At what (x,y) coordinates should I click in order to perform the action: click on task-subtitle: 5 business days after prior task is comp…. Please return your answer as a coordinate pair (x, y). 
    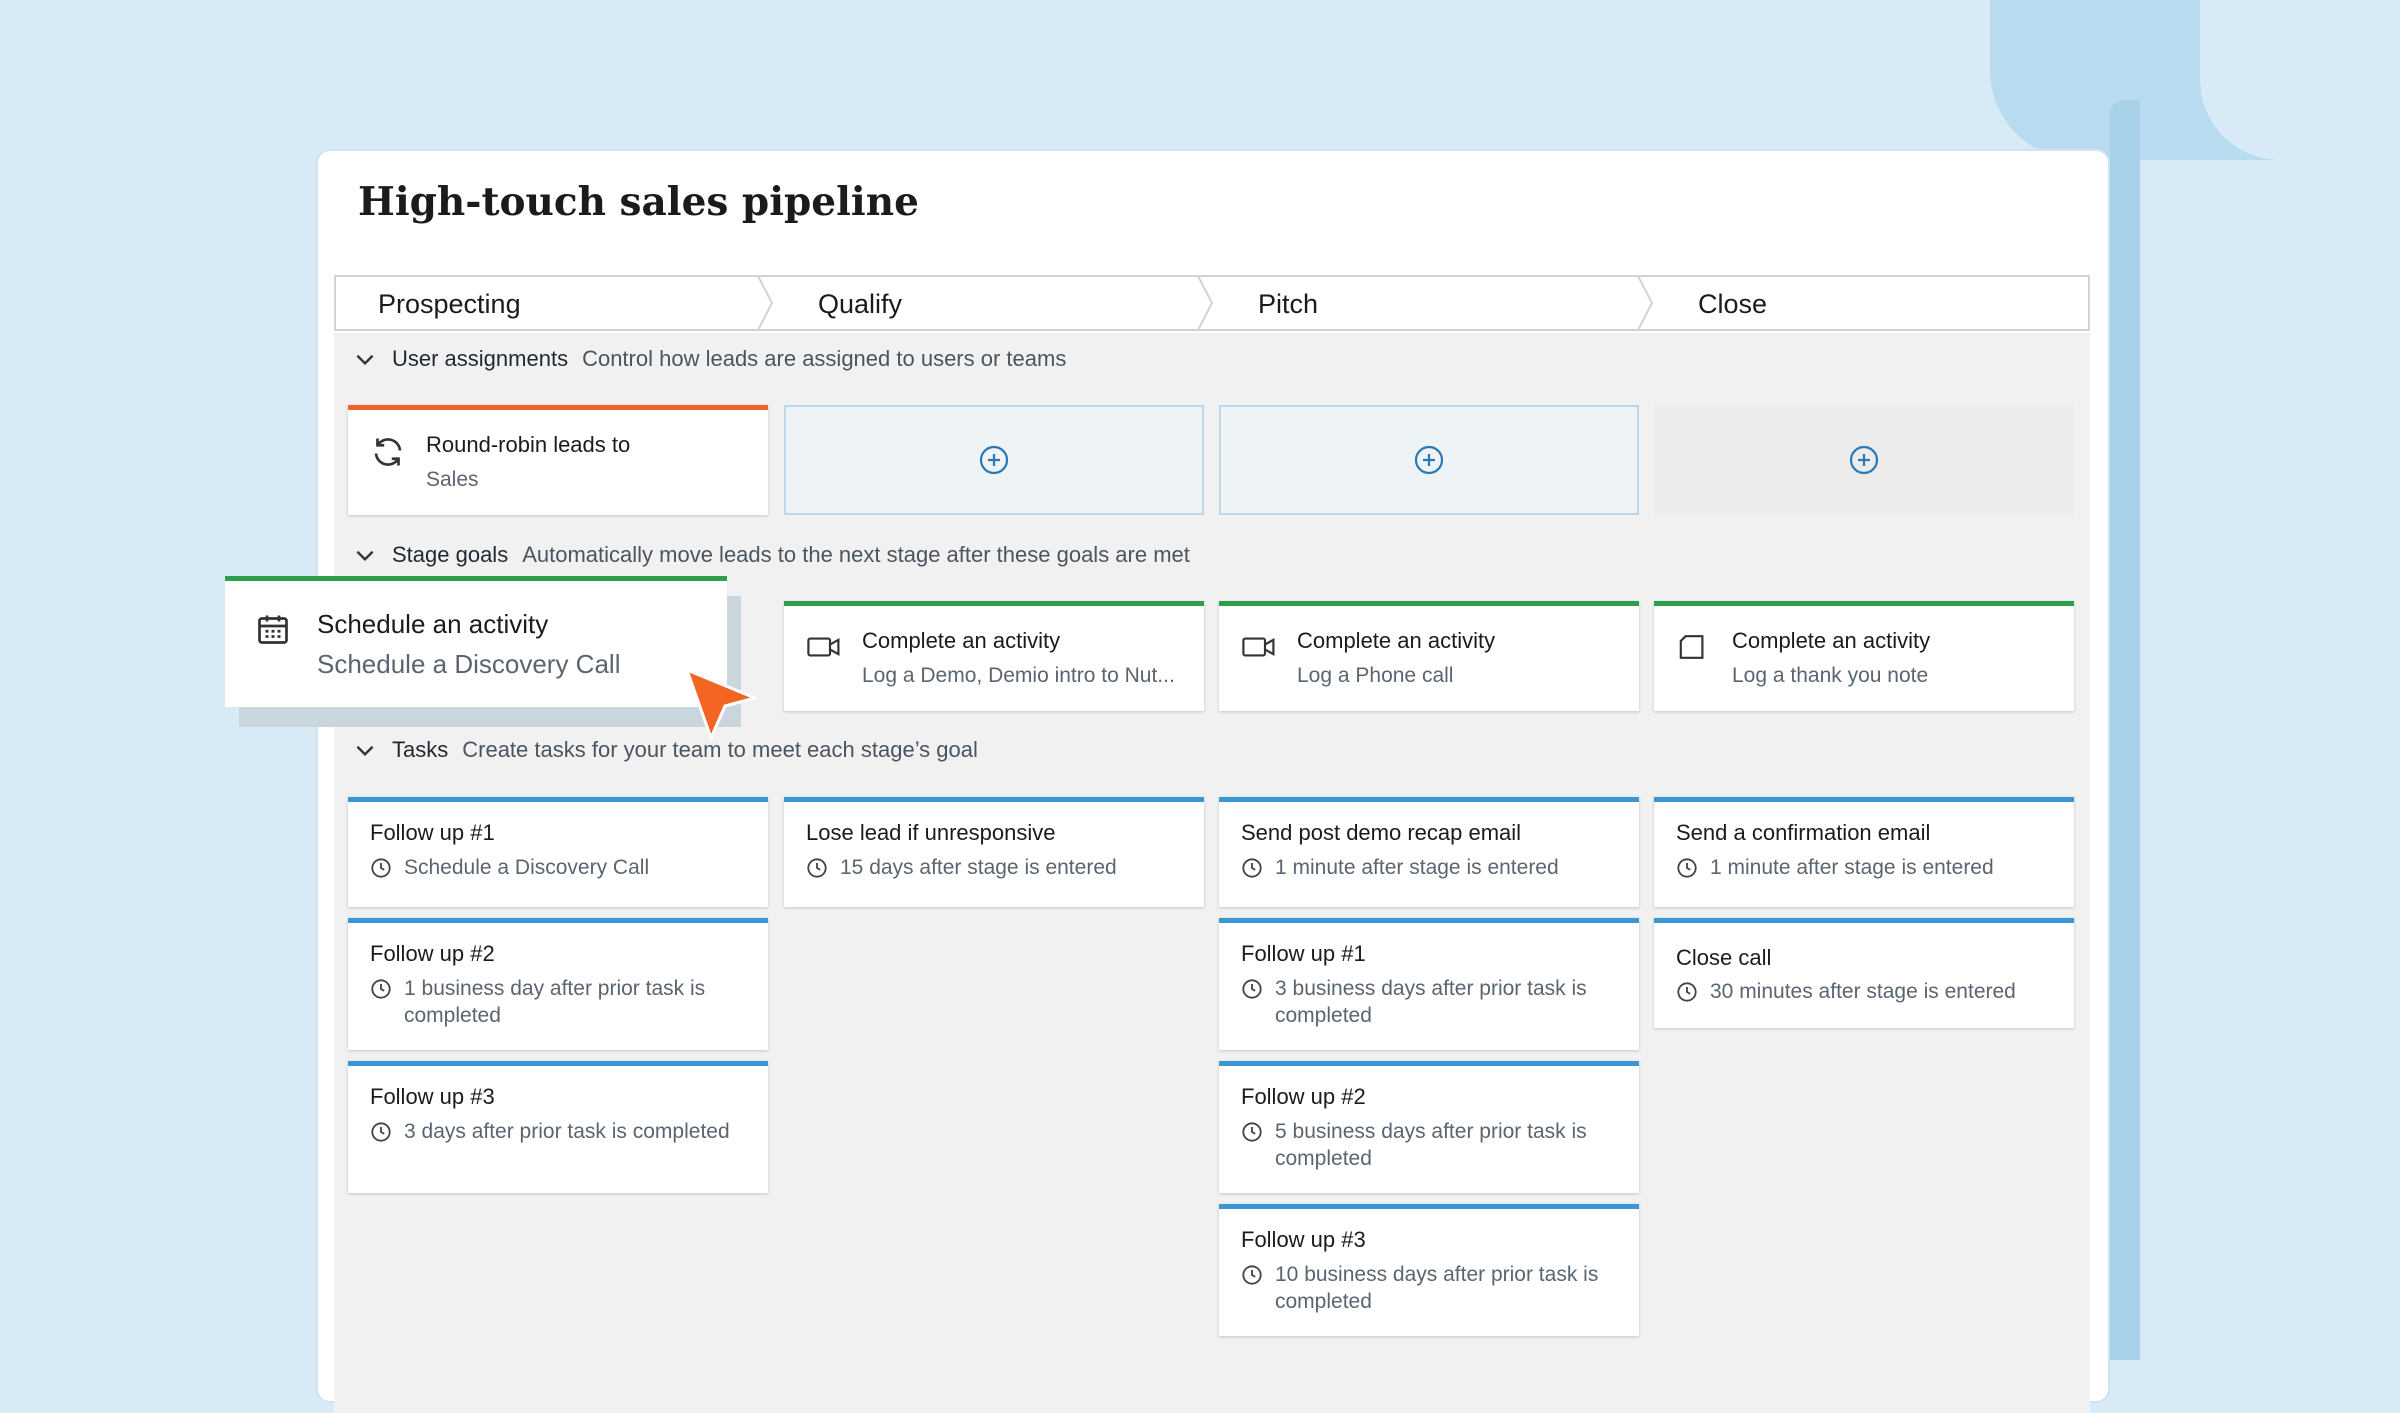
    Looking at the image, I should click on (1431, 1145).